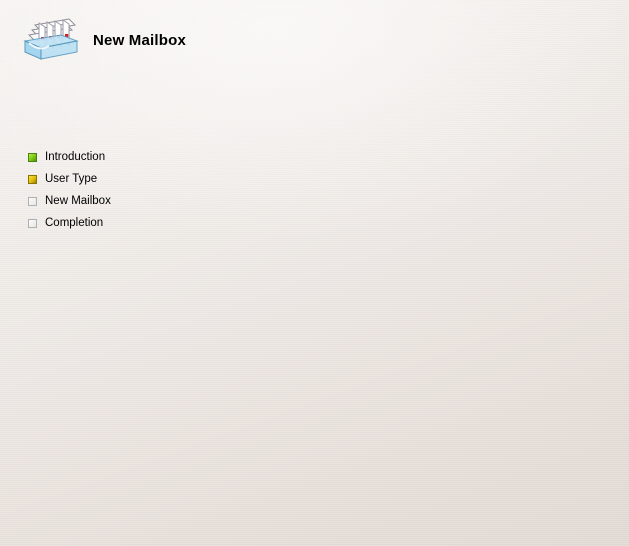 The width and height of the screenshot is (629, 546). I want to click on wizard-header: New Mailbox, so click(314, 34).